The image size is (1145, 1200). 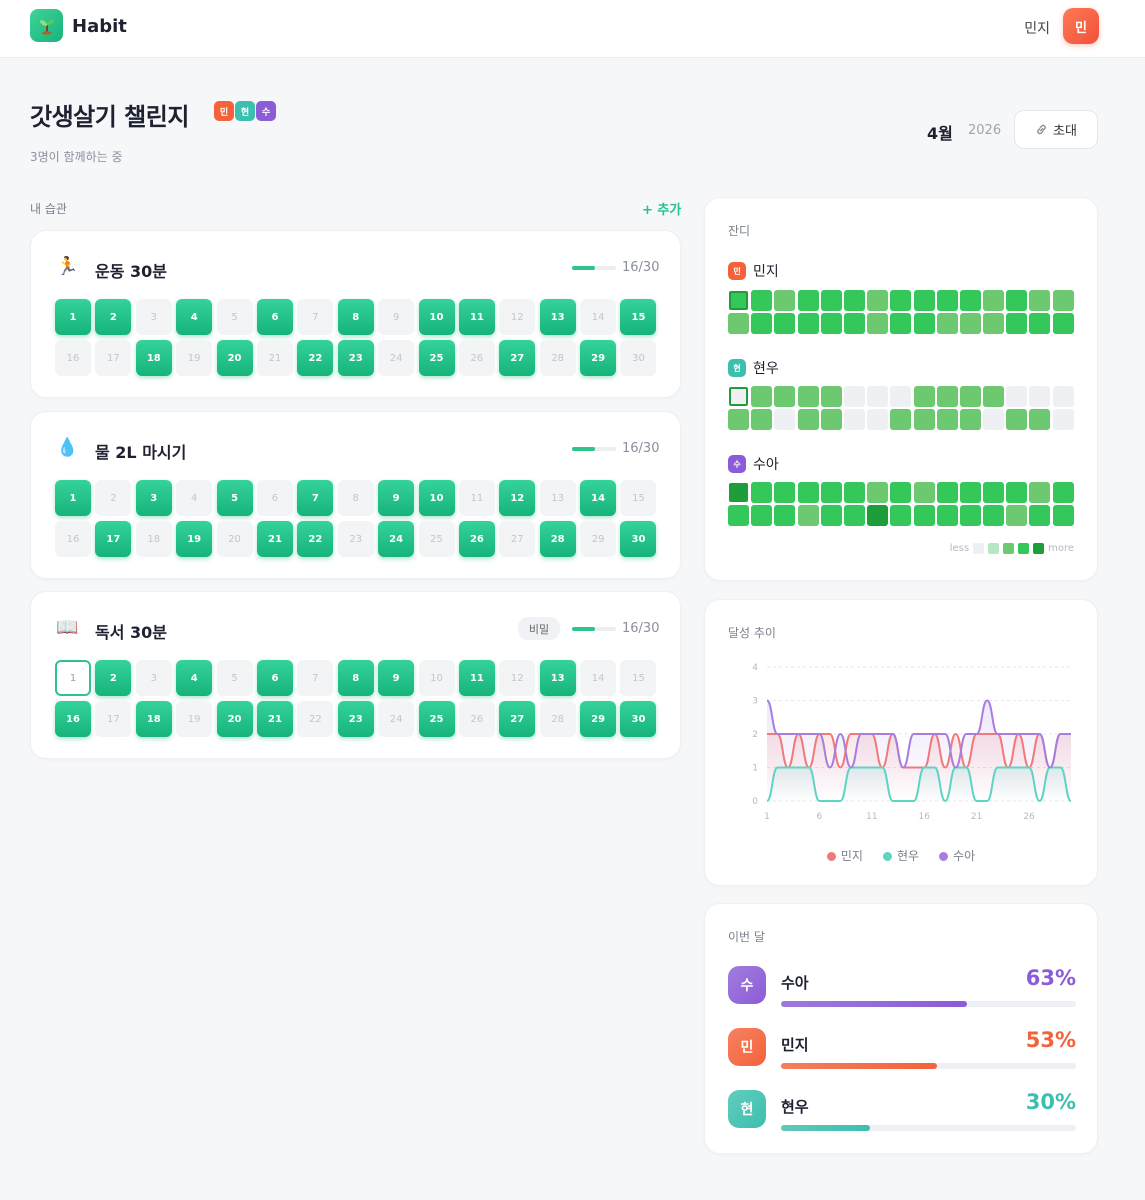 I want to click on legend-more-label: more, so click(x=1061, y=548).